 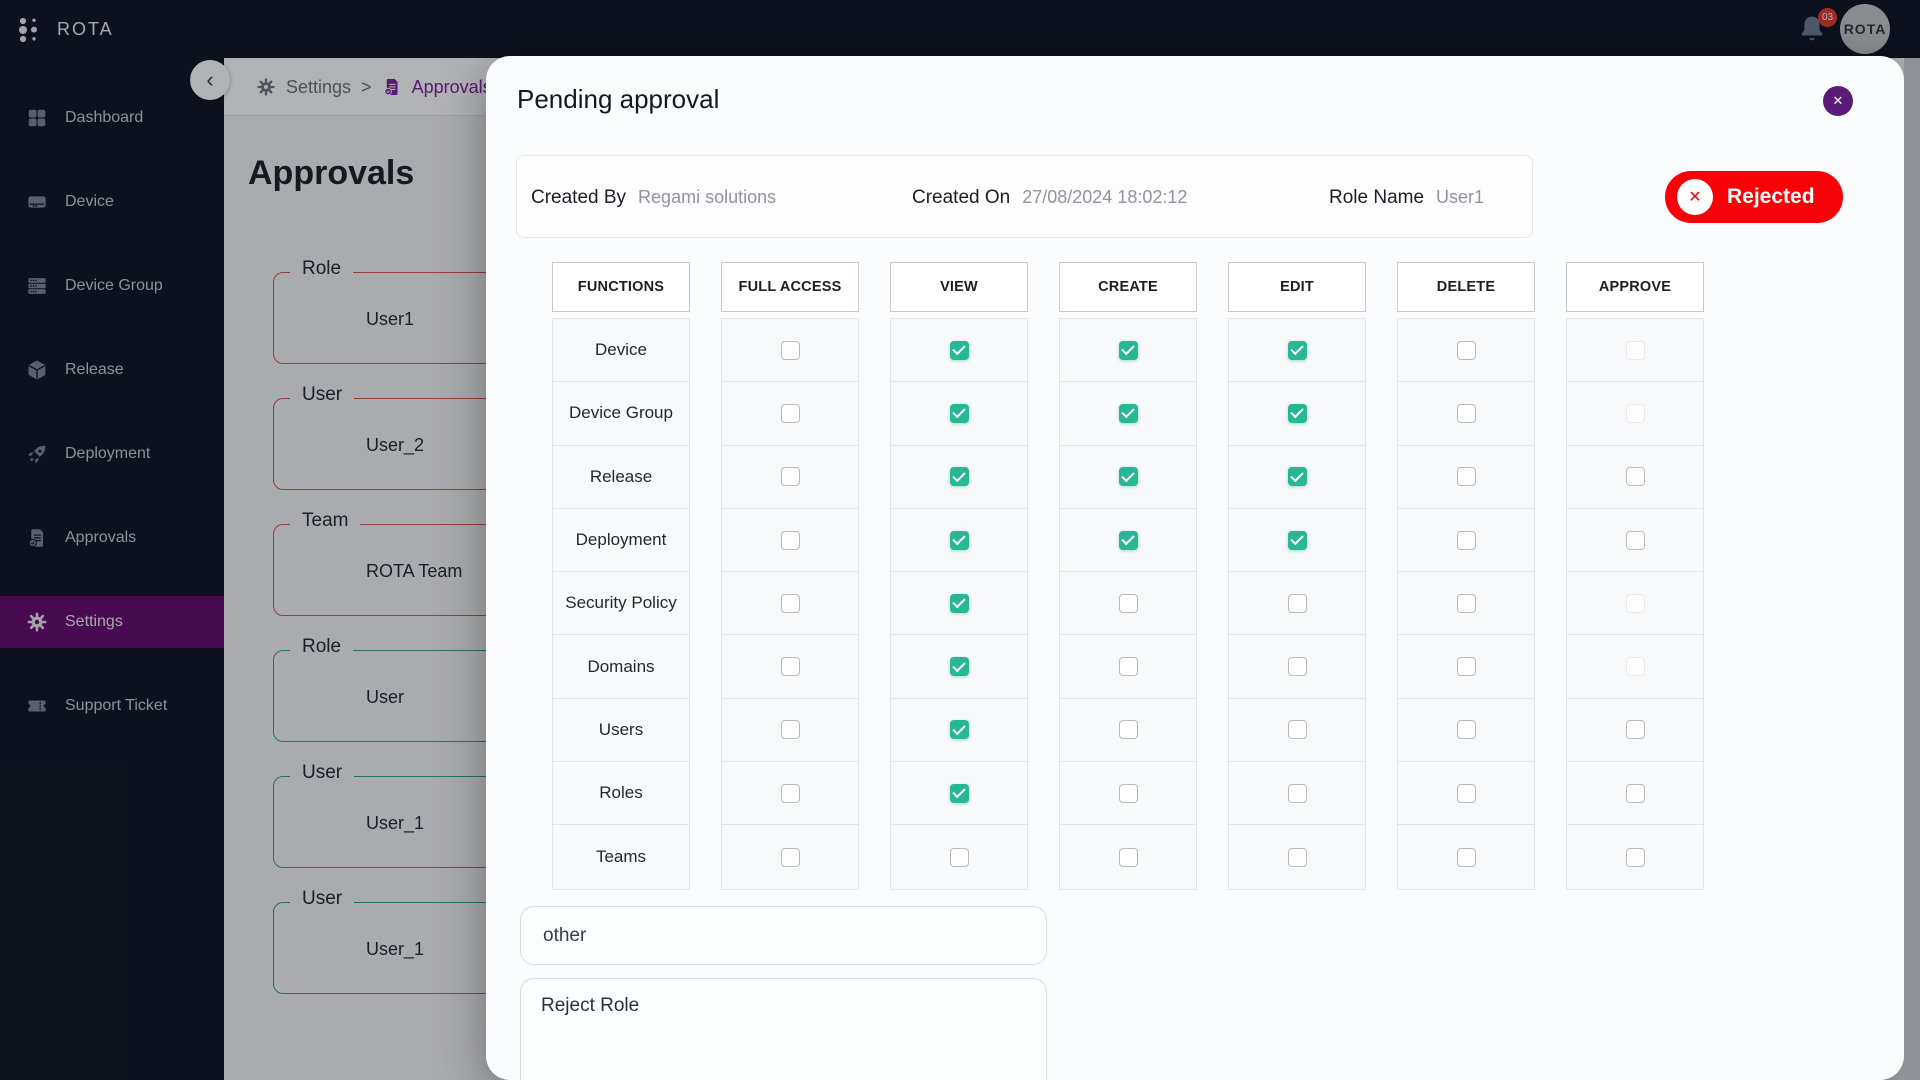 I want to click on checkbox-security-policy-create, so click(x=1128, y=603).